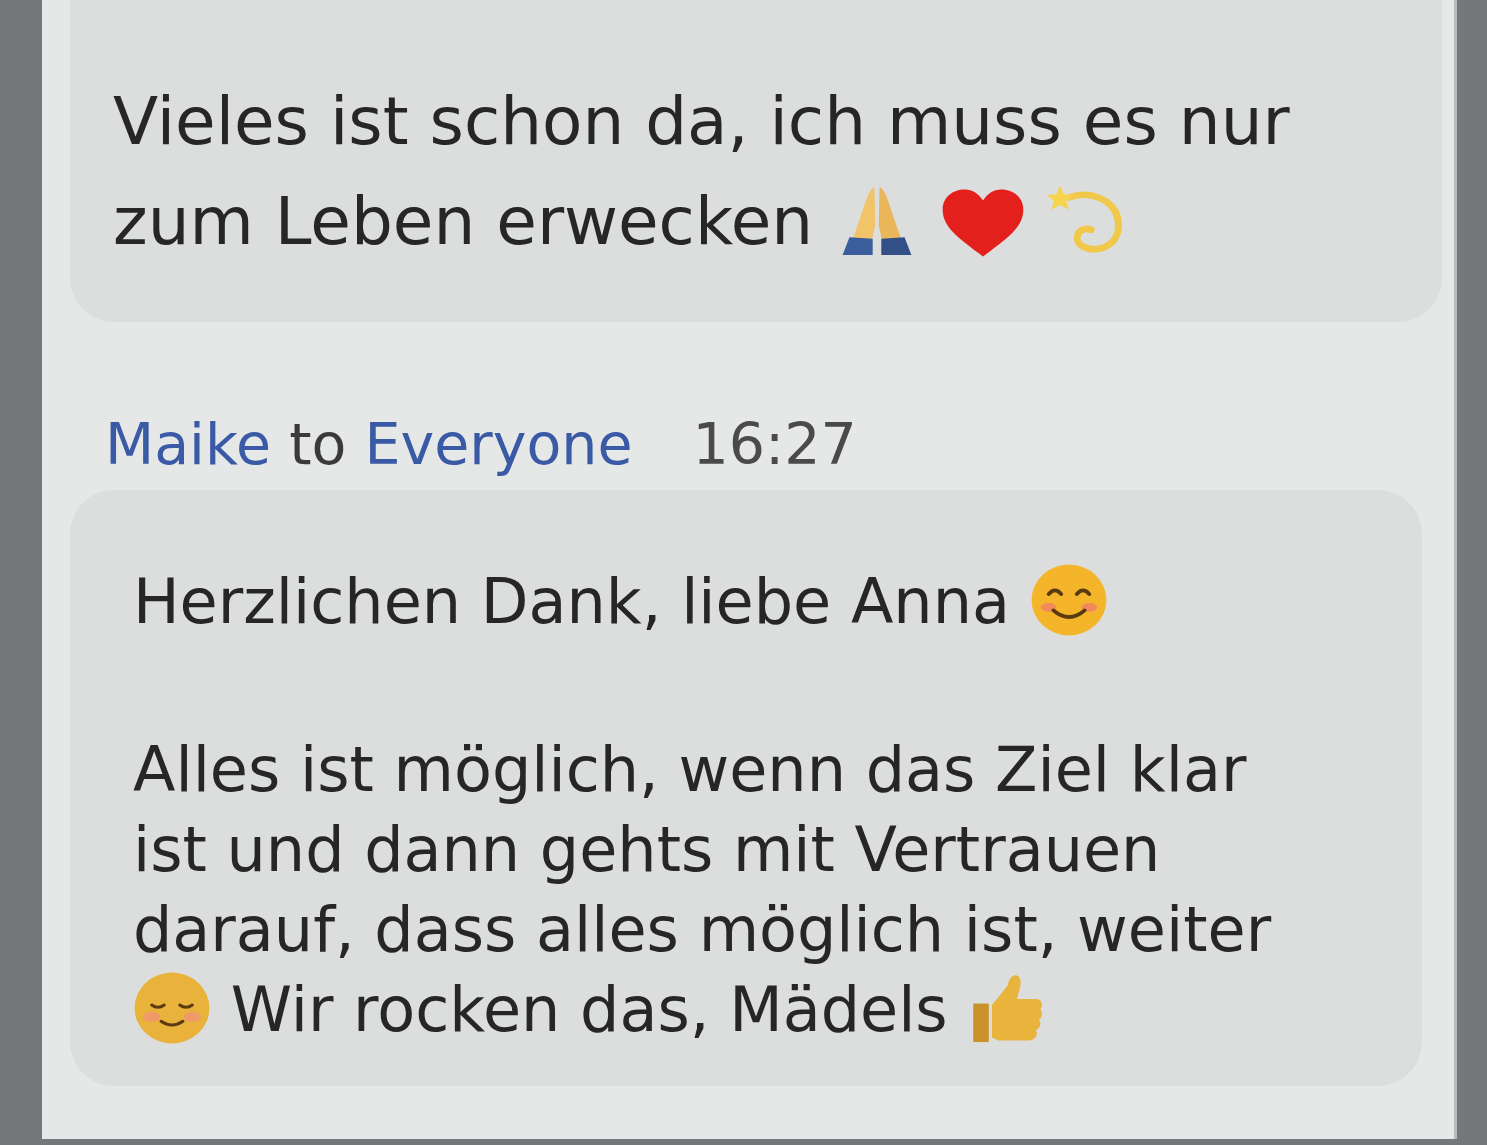 The image size is (1487, 1145). I want to click on recipient-name: Everyone, so click(498, 444).